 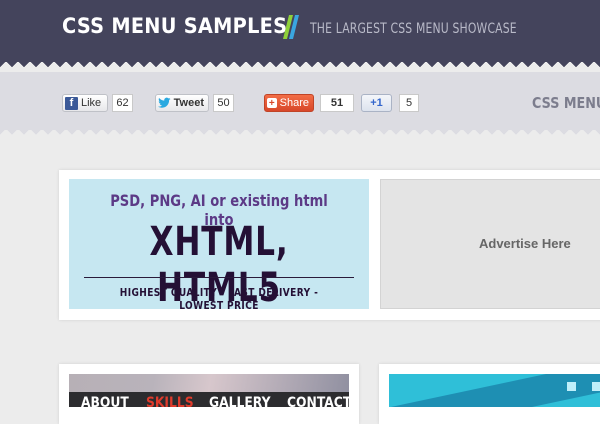 What do you see at coordinates (409, 103) in the screenshot?
I see `google-plus-count: 5` at bounding box center [409, 103].